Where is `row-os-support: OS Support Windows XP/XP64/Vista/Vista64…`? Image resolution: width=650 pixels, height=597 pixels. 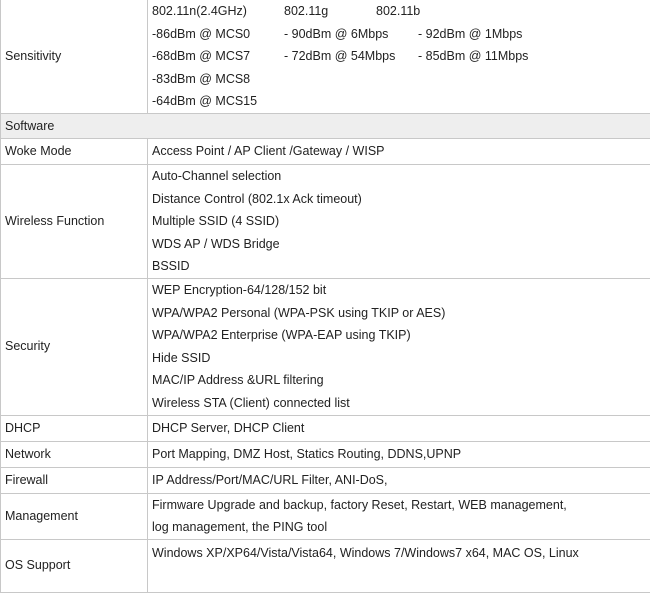
row-os-support: OS Support Windows XP/XP64/Vista/Vista64… is located at coordinates (325, 565).